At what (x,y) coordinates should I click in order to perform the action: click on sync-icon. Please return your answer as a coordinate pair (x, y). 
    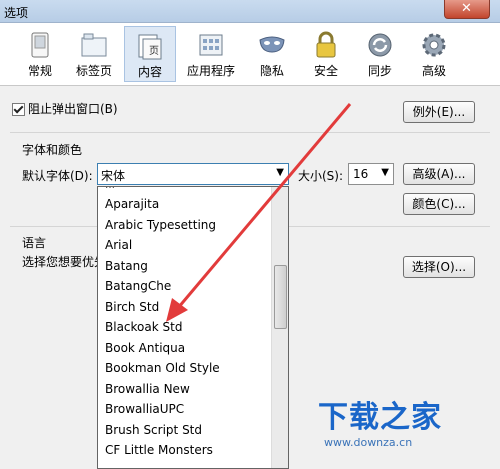
    Looking at the image, I should click on (380, 45).